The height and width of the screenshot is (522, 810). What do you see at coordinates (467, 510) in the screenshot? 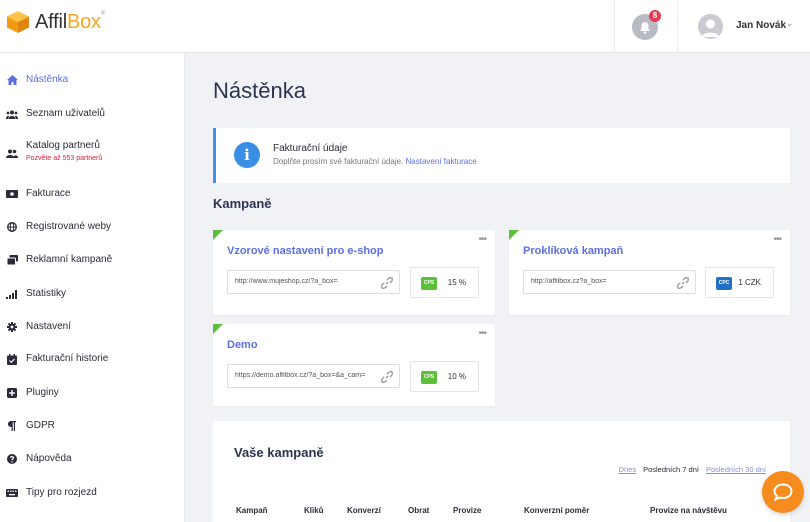
I see `column-header: Provize` at bounding box center [467, 510].